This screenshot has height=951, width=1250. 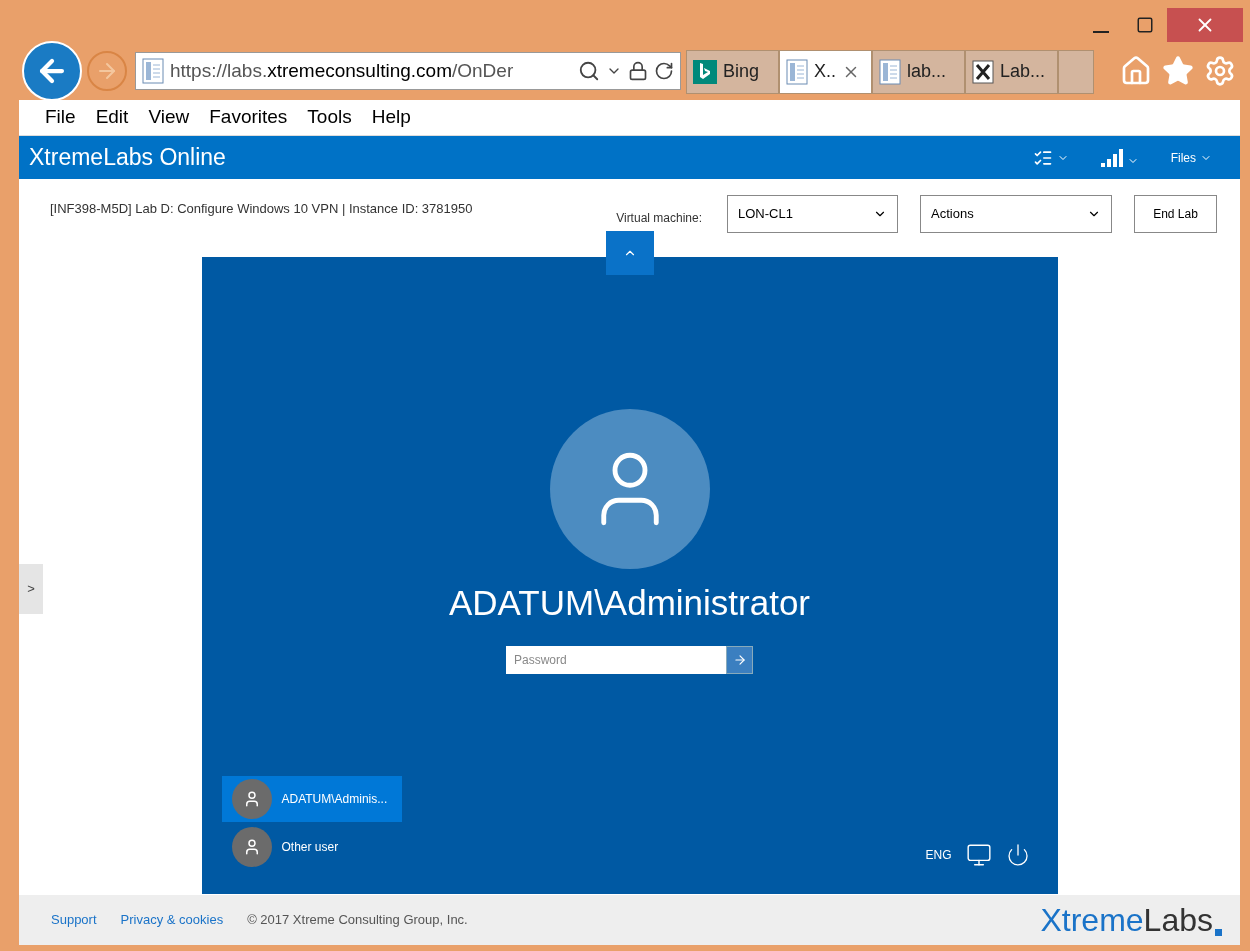 What do you see at coordinates (1101, 32) in the screenshot?
I see `minimize-icon` at bounding box center [1101, 32].